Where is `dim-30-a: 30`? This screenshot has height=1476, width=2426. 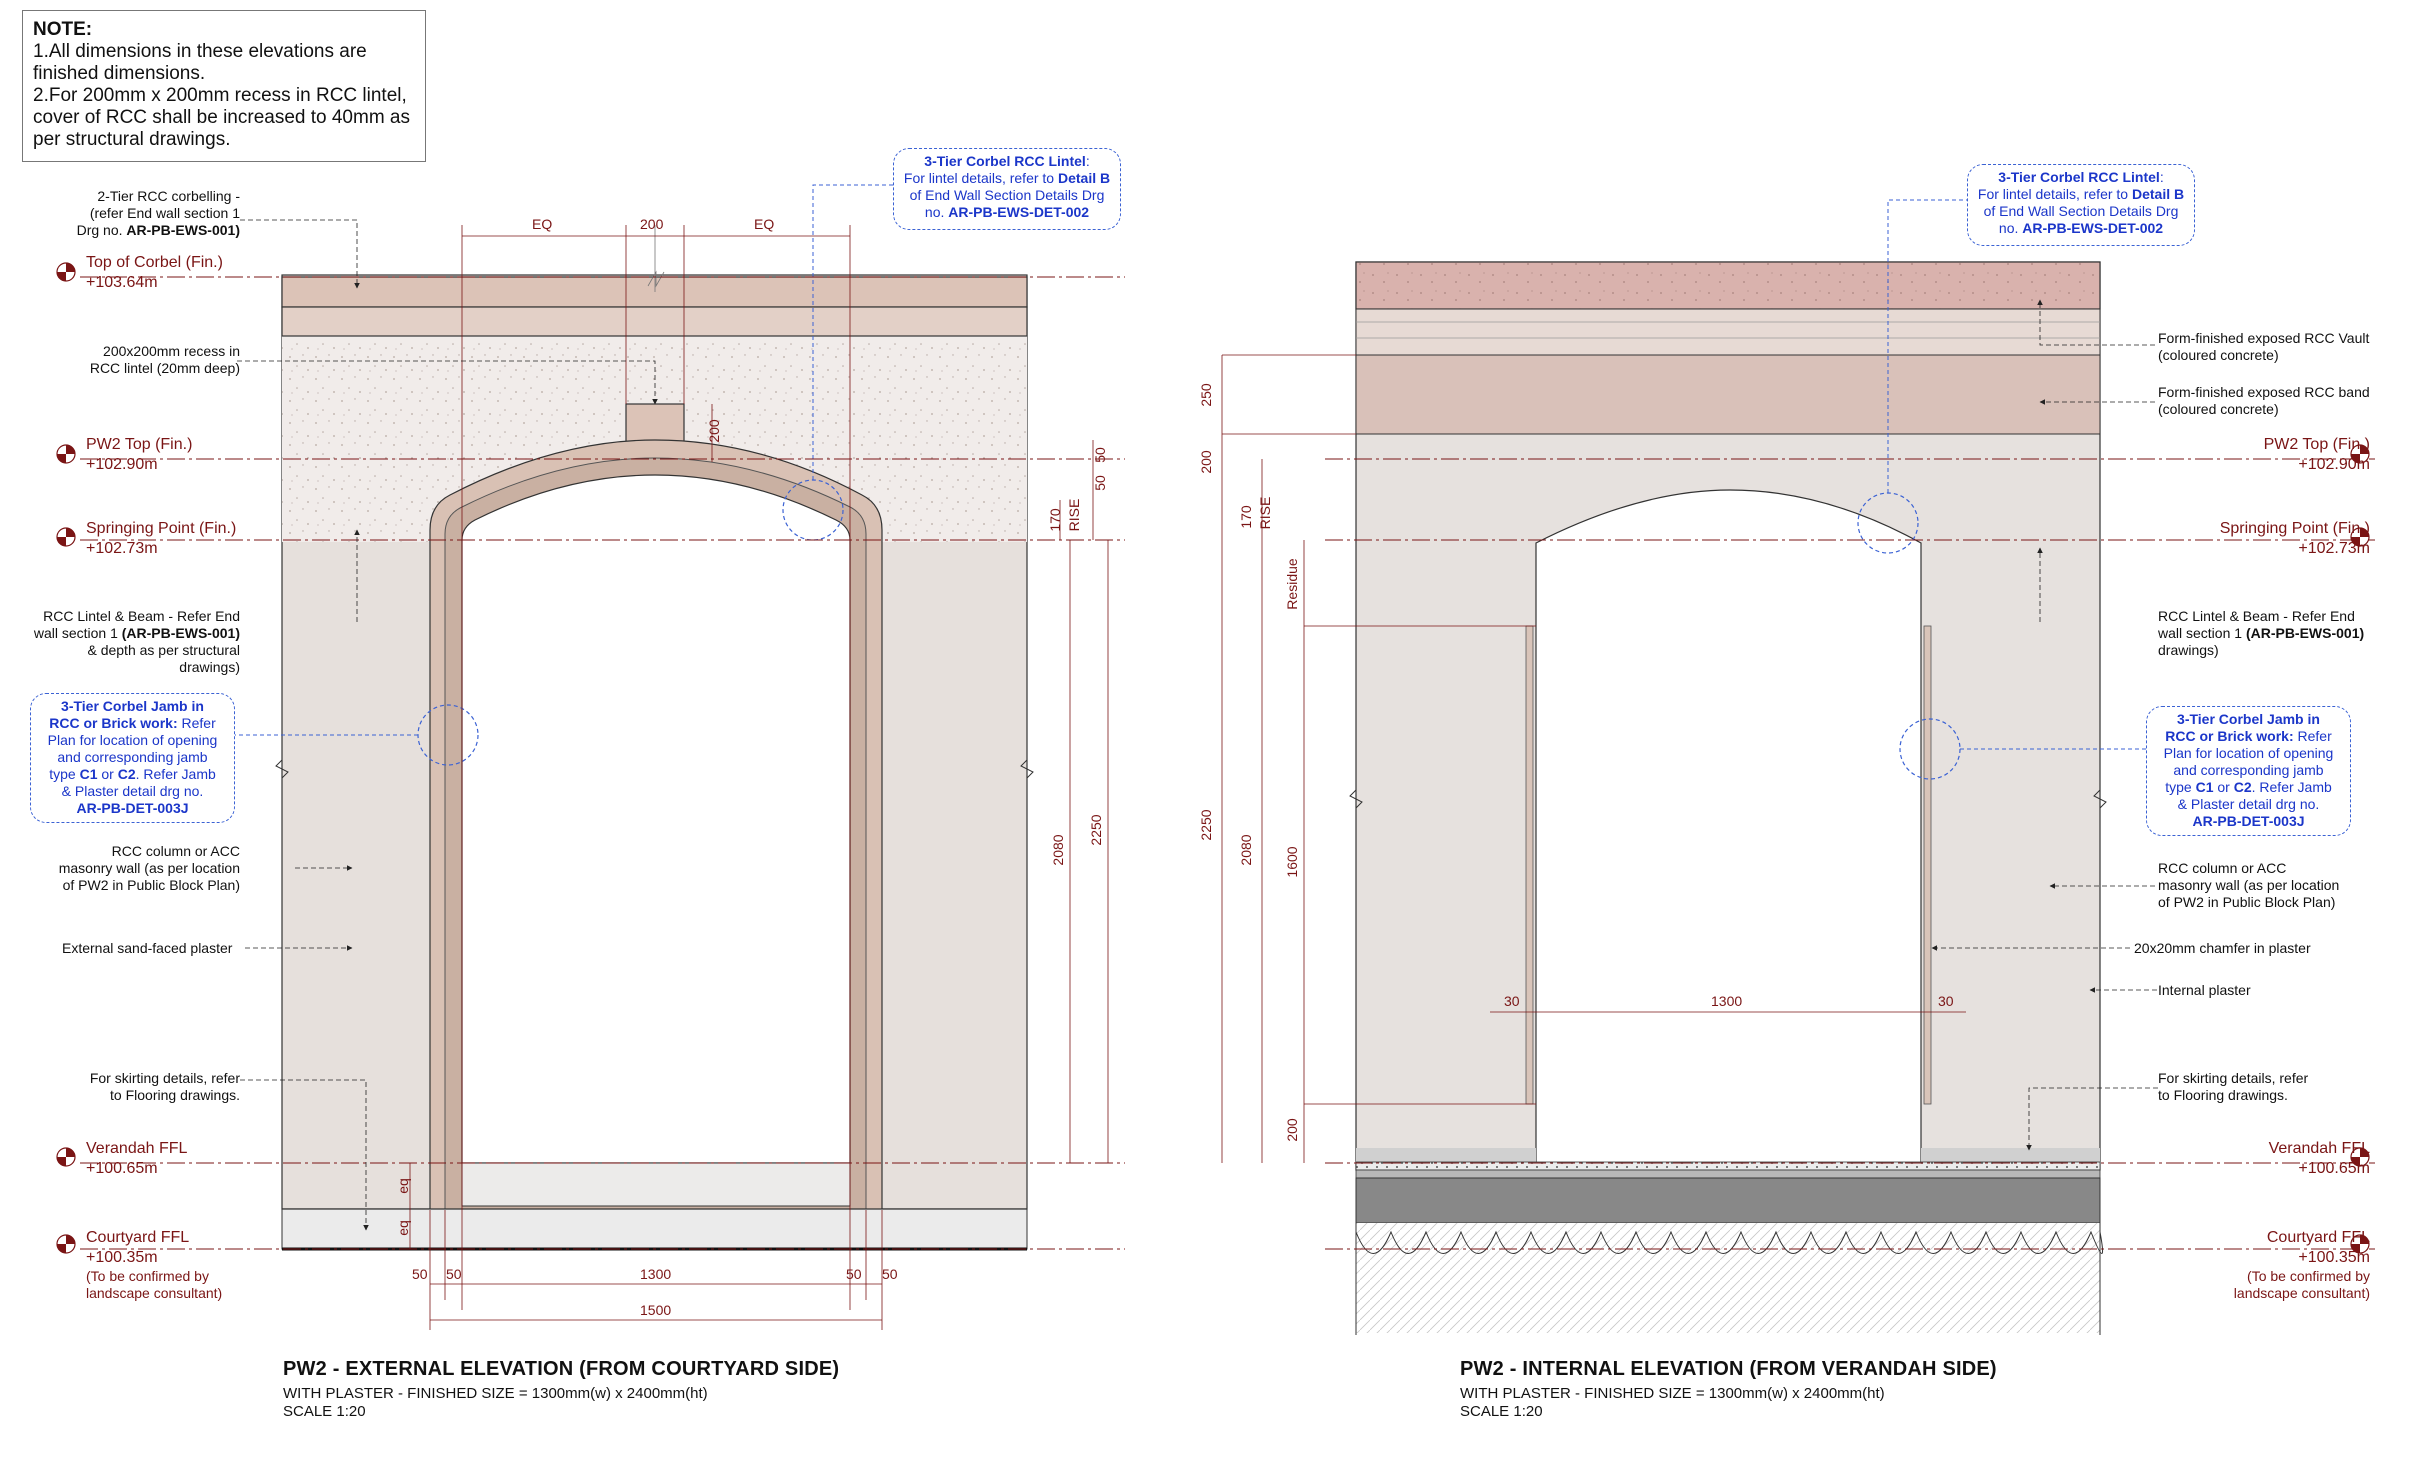
dim-30-a: 30 is located at coordinates (1512, 1001).